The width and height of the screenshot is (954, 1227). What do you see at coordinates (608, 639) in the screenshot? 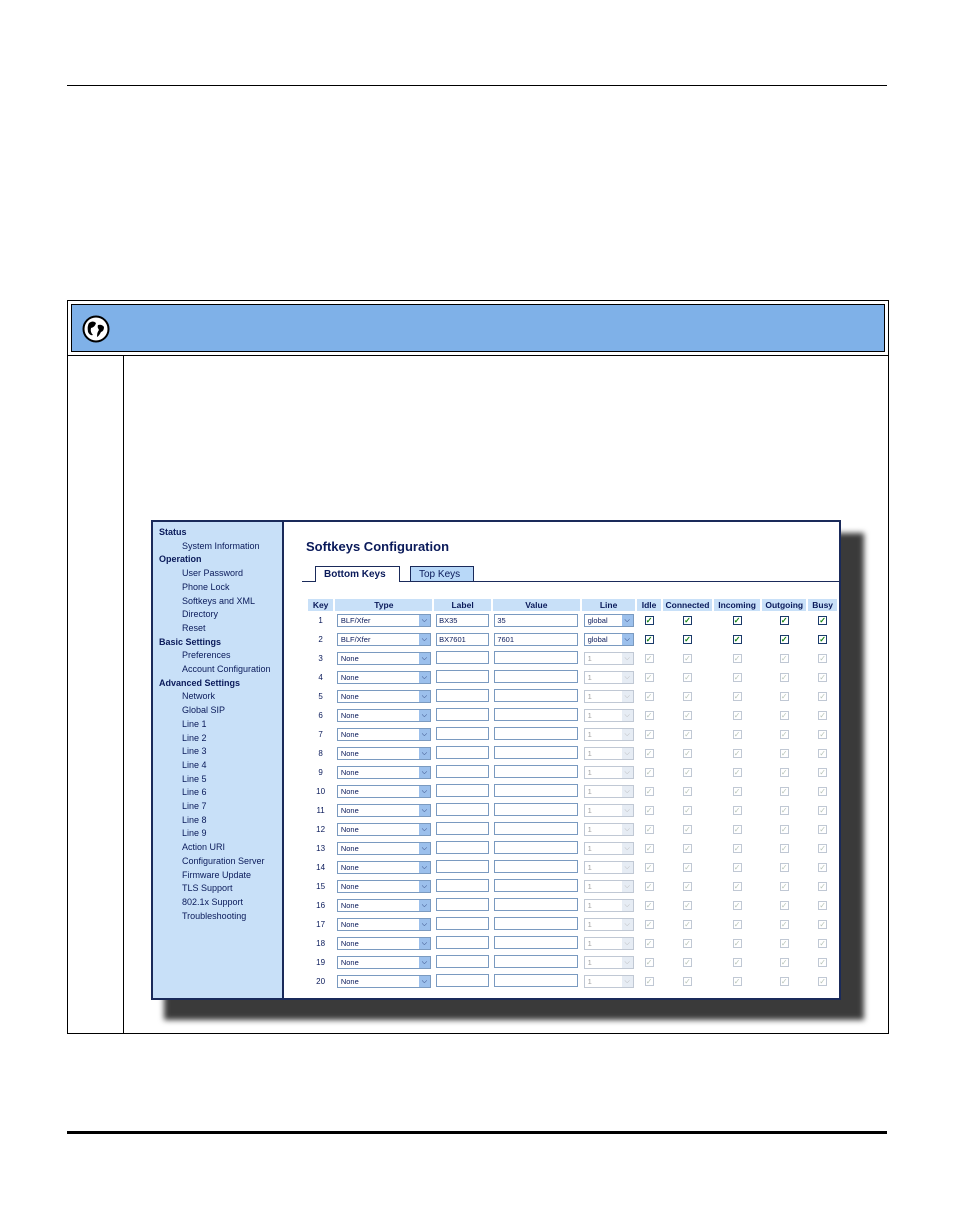
I see `line-select: global ⌵` at bounding box center [608, 639].